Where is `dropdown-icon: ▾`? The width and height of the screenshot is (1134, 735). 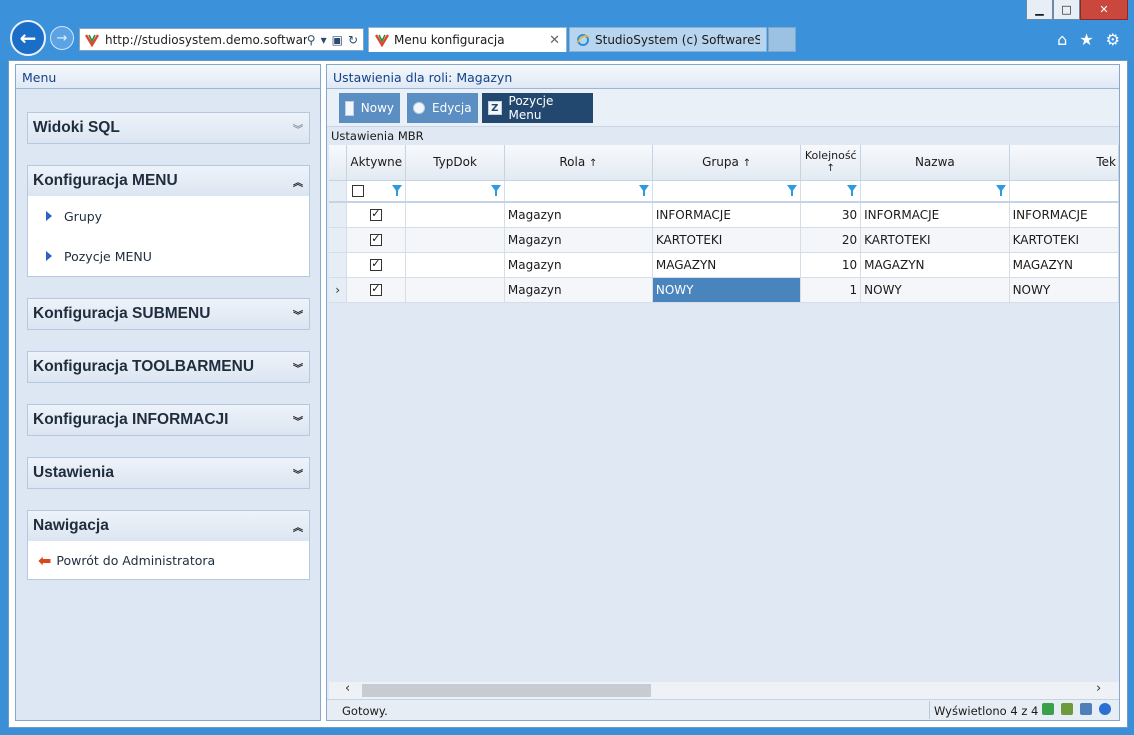 dropdown-icon: ▾ is located at coordinates (324, 40).